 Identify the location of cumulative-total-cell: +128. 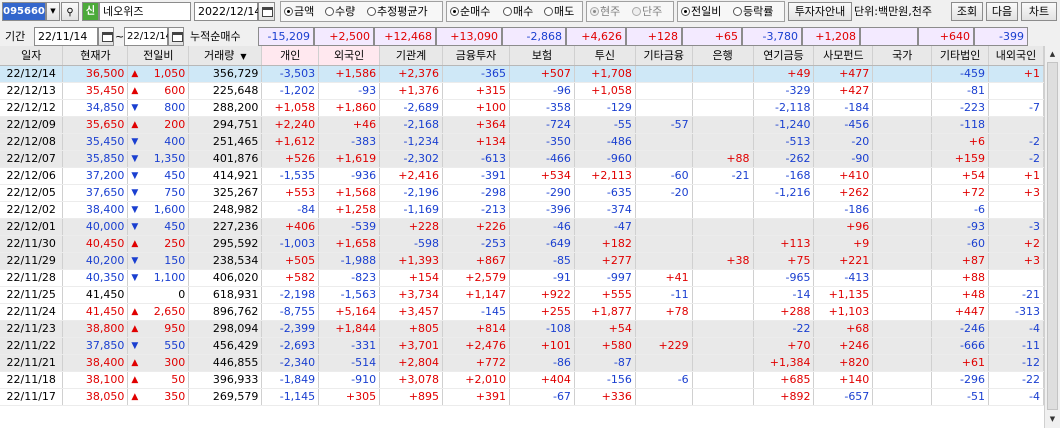
(654, 36).